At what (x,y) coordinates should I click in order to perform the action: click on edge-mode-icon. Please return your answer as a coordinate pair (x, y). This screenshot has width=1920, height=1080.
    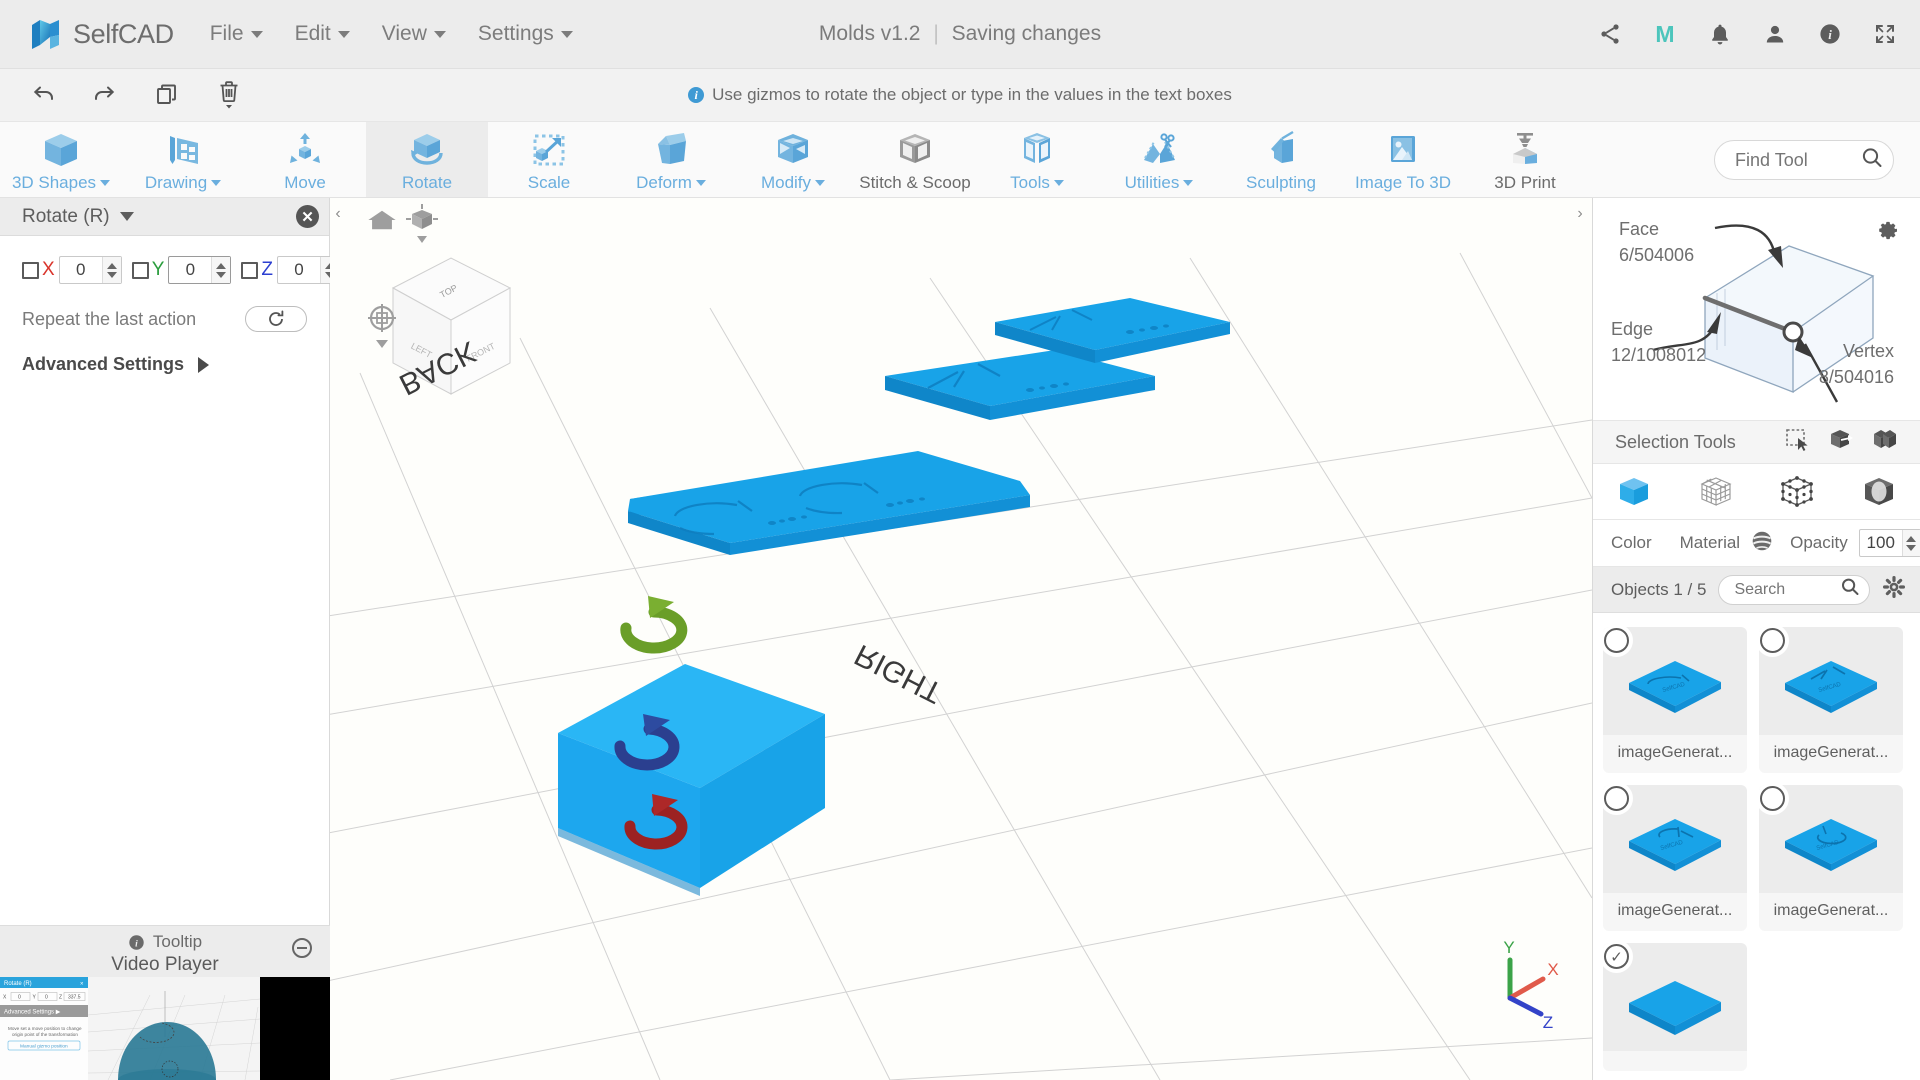
    Looking at the image, I should click on (1879, 492).